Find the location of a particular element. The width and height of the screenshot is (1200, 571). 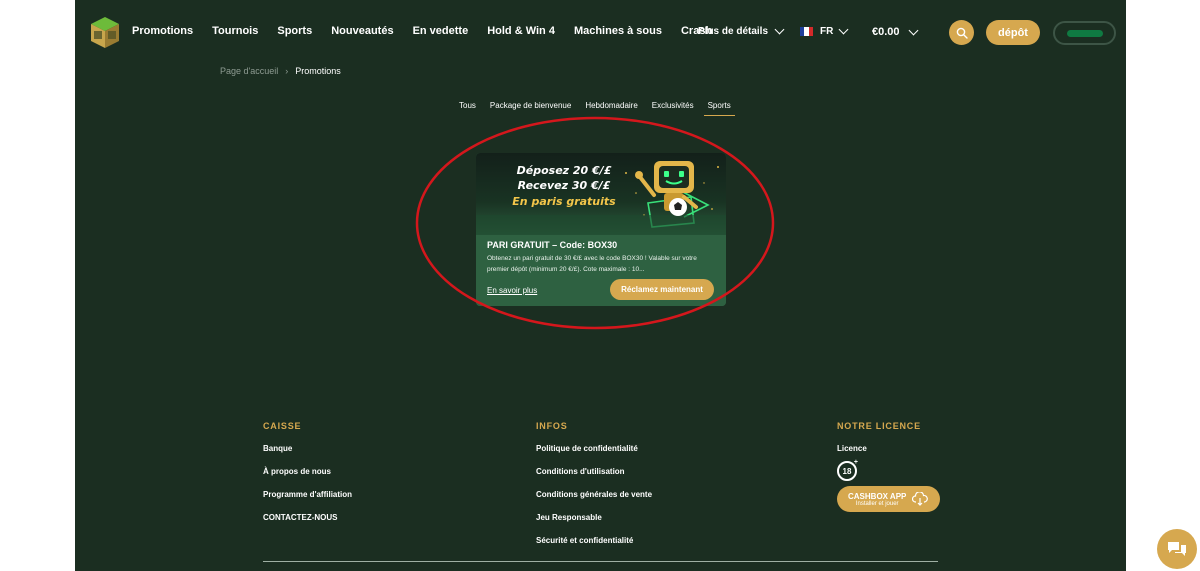

footer-link-securite: Sécurité et confidentialité is located at coordinates (594, 540).